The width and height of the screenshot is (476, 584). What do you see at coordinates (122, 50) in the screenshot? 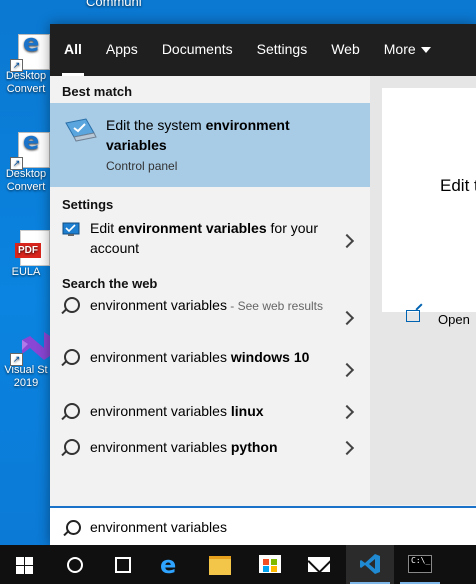
I see `tab-apps: Apps` at bounding box center [122, 50].